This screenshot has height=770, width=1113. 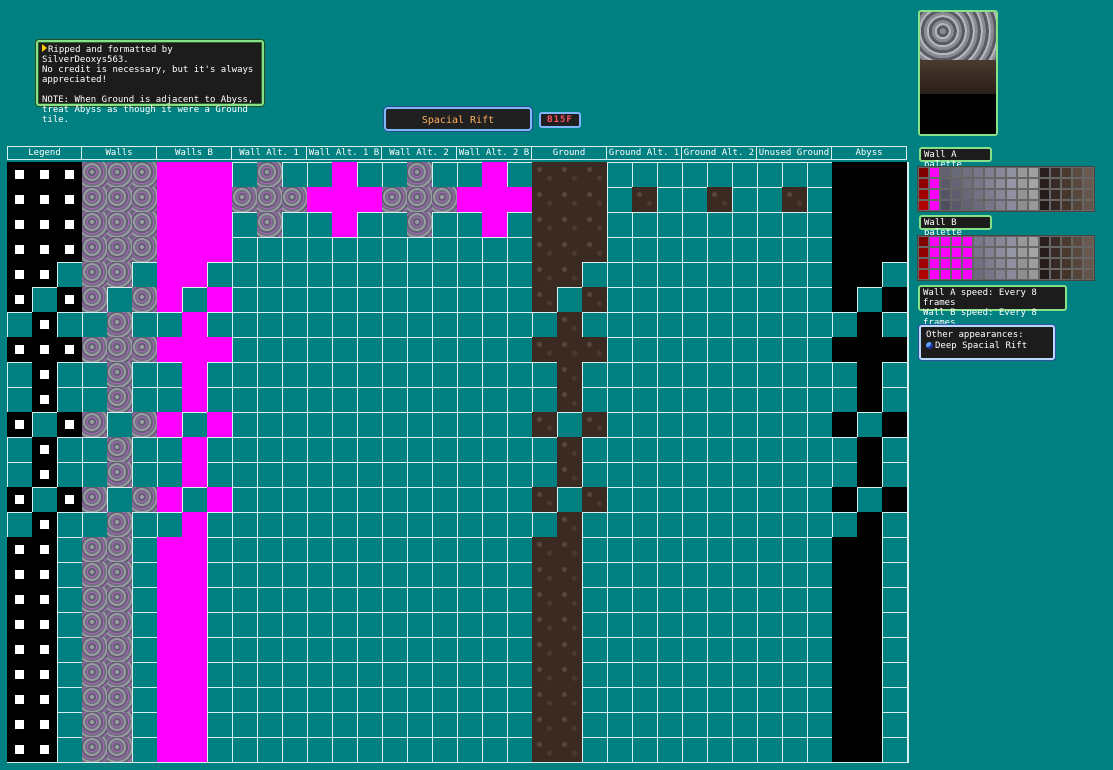 I want to click on other-appearance-link: Deep Spacial Rift, so click(x=987, y=346).